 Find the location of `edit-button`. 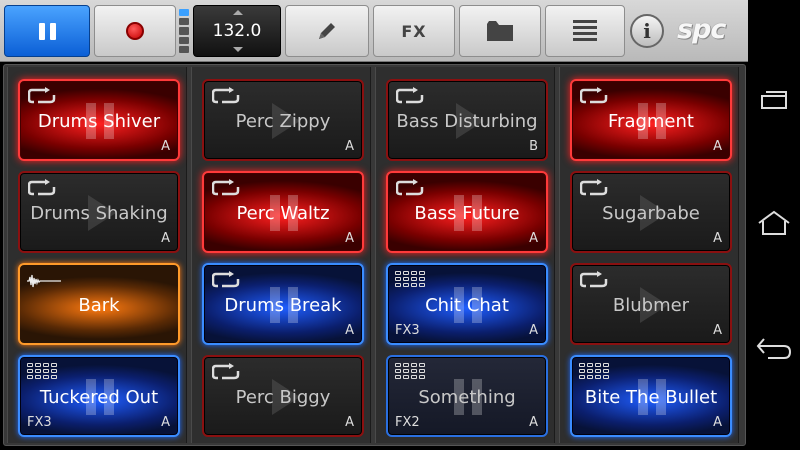

edit-button is located at coordinates (327, 31).